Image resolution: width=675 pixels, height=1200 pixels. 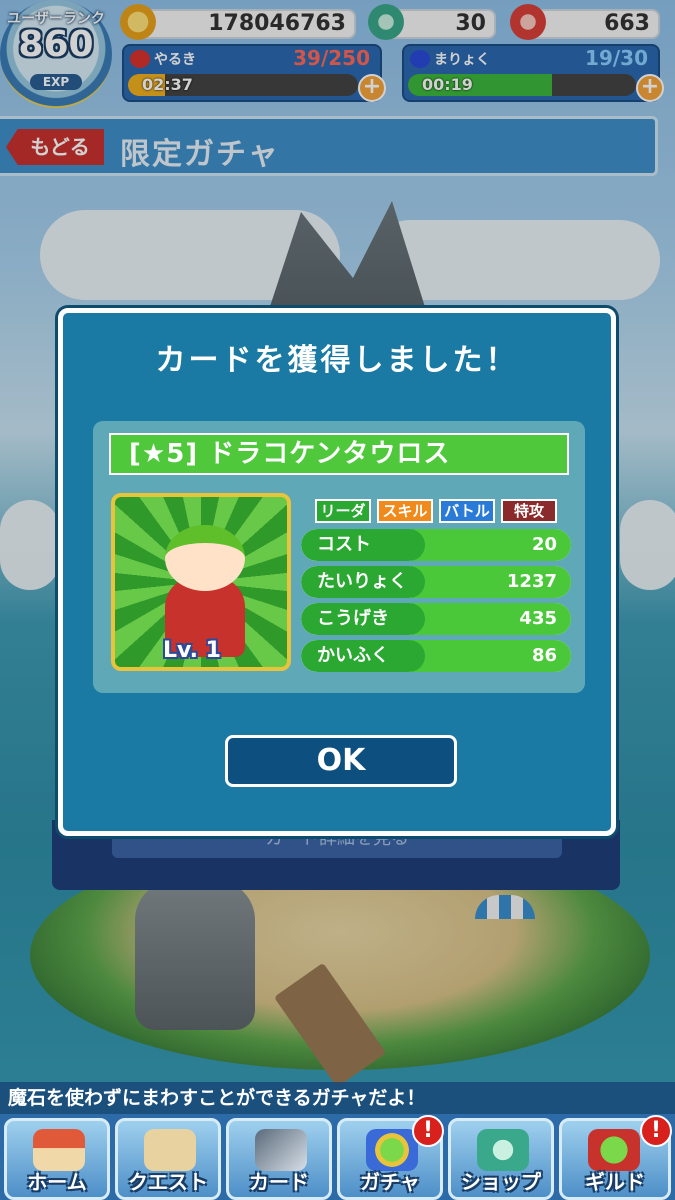 What do you see at coordinates (168, 1182) in the screenshot?
I see `nav-label: クエスト` at bounding box center [168, 1182].